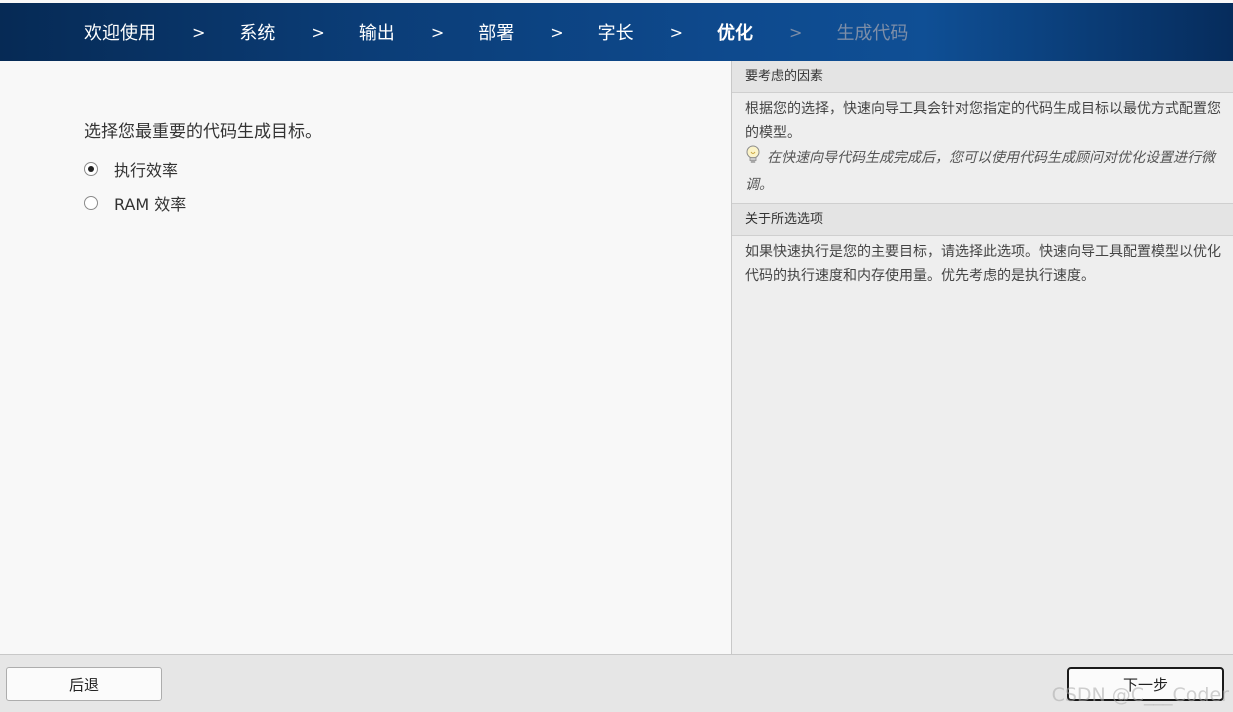  Describe the element at coordinates (735, 32) in the screenshot. I see `breadcrumb-step-optimize: 优化` at that location.